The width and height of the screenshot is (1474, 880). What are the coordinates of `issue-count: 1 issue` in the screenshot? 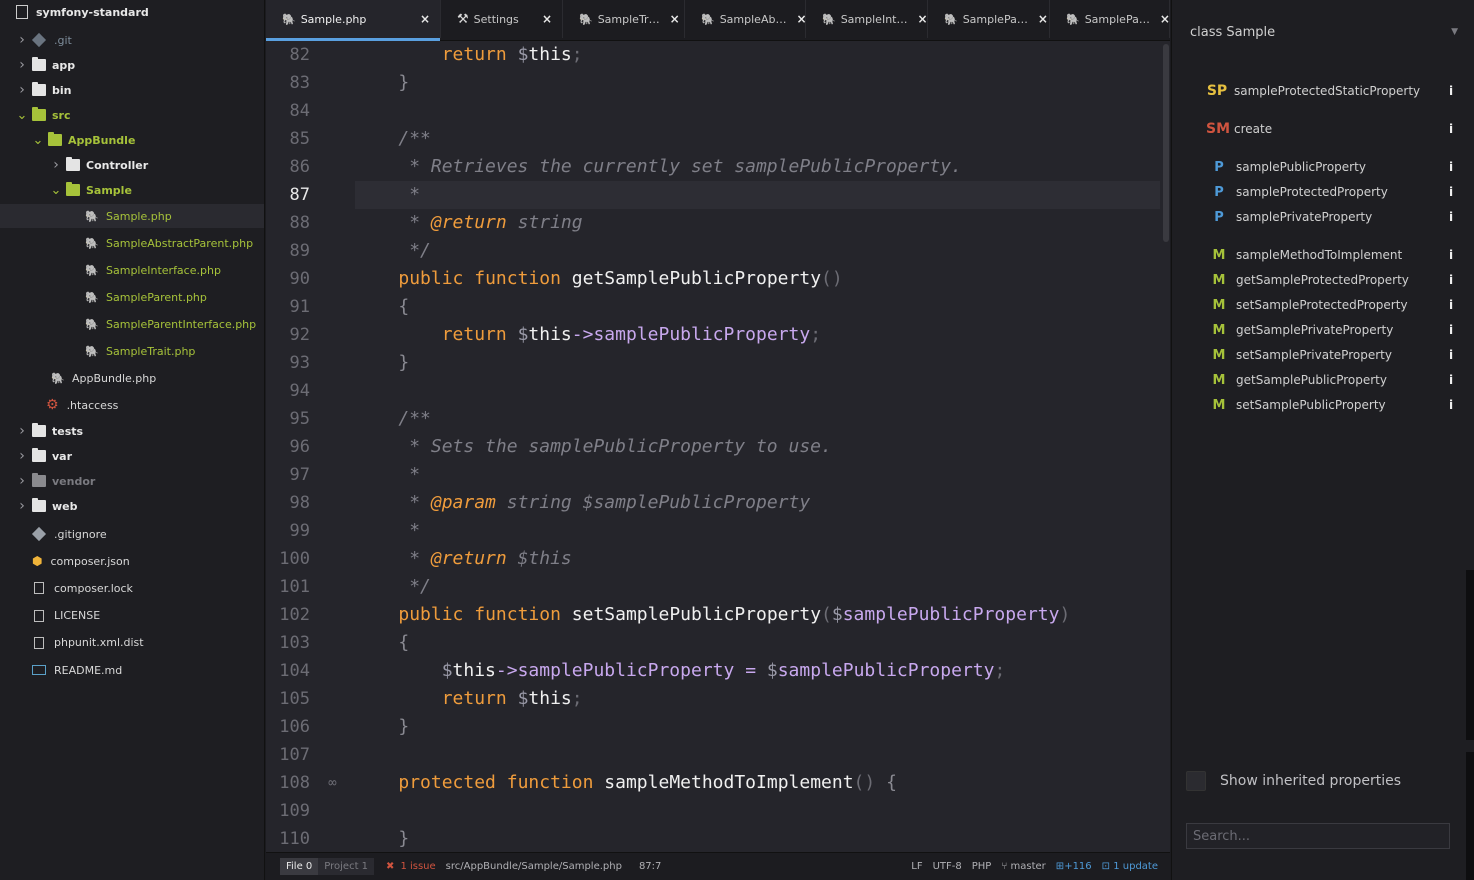 It's located at (417, 866).